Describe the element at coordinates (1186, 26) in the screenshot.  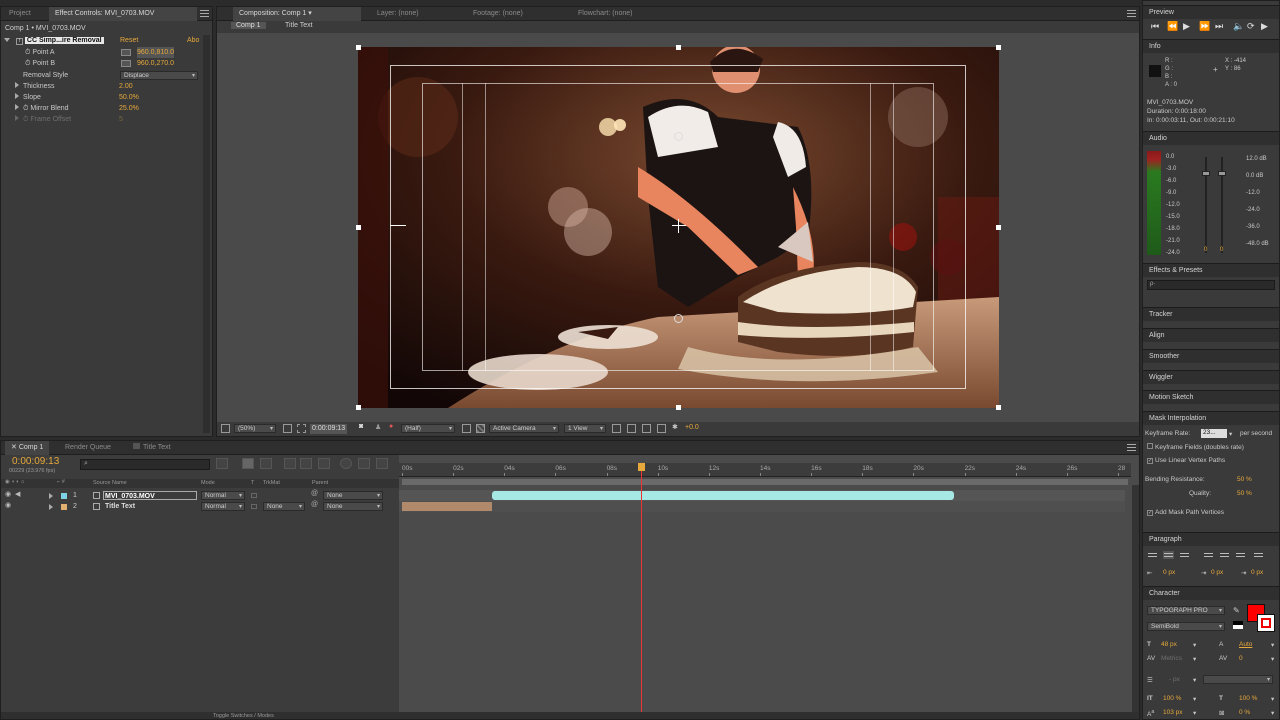
I see `play-icon: ▶` at that location.